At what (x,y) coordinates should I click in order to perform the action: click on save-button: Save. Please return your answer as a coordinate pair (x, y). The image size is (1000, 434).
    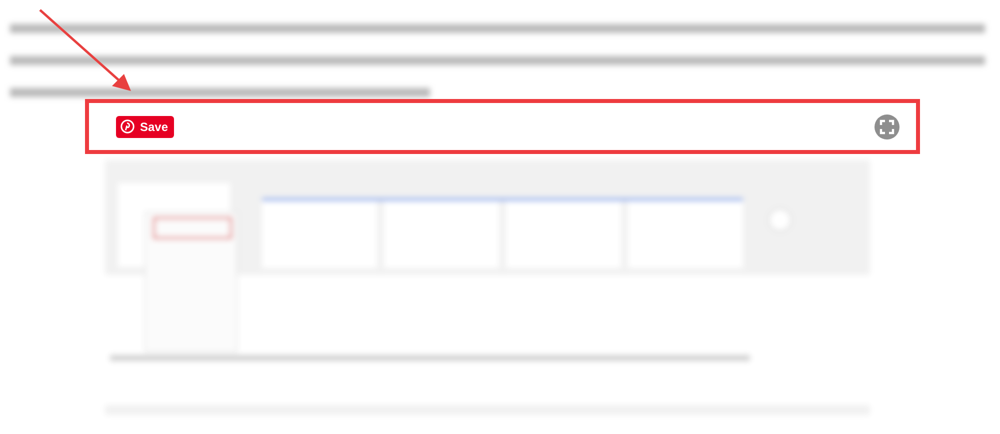
    Looking at the image, I should click on (145, 127).